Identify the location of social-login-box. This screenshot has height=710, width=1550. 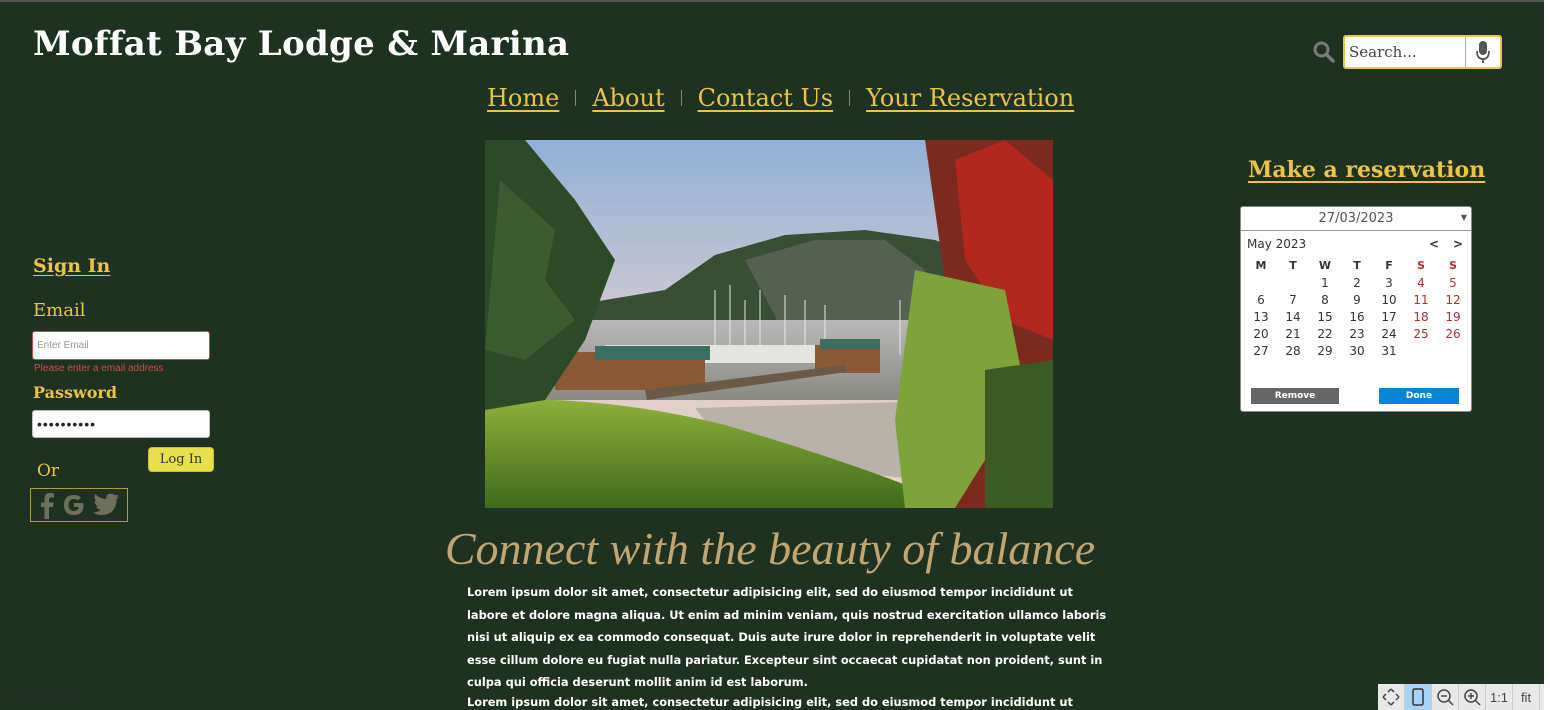
(79, 505).